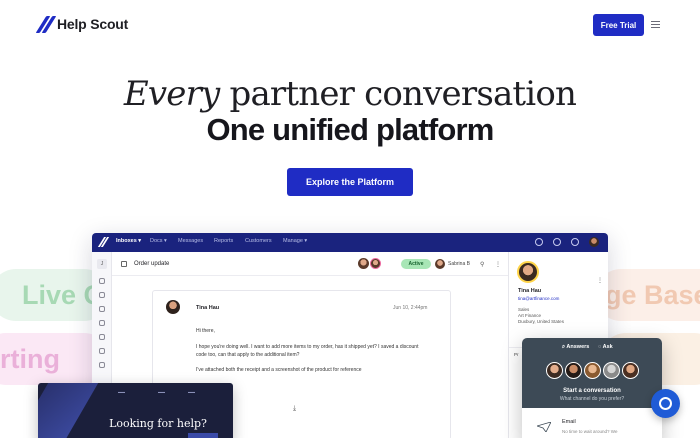  What do you see at coordinates (135, 410) in the screenshot?
I see `help-center-preview: ▬▬ ▬▬ ▬▬ Looking for help?` at bounding box center [135, 410].